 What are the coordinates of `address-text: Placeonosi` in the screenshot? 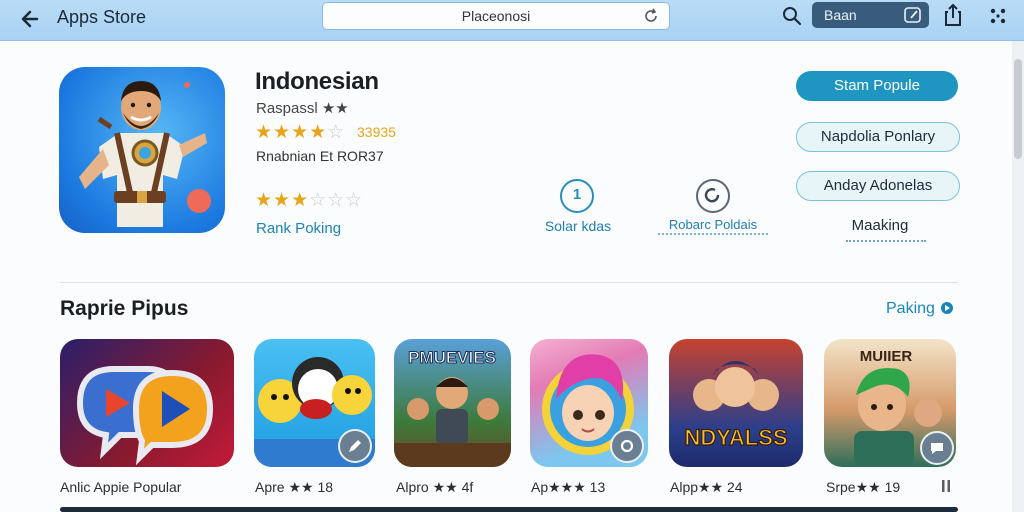 It's located at (496, 16).